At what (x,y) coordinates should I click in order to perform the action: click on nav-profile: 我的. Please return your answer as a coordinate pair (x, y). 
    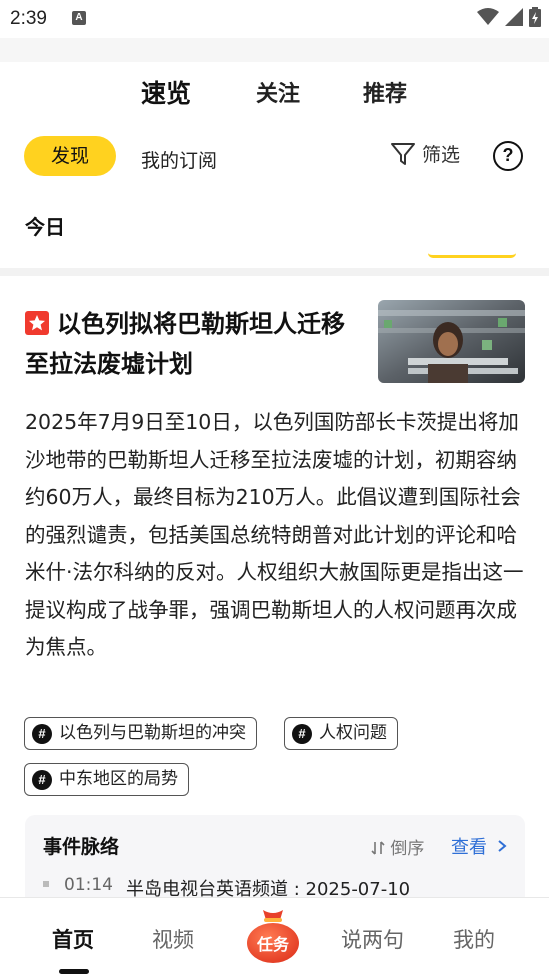
    Looking at the image, I should click on (474, 939).